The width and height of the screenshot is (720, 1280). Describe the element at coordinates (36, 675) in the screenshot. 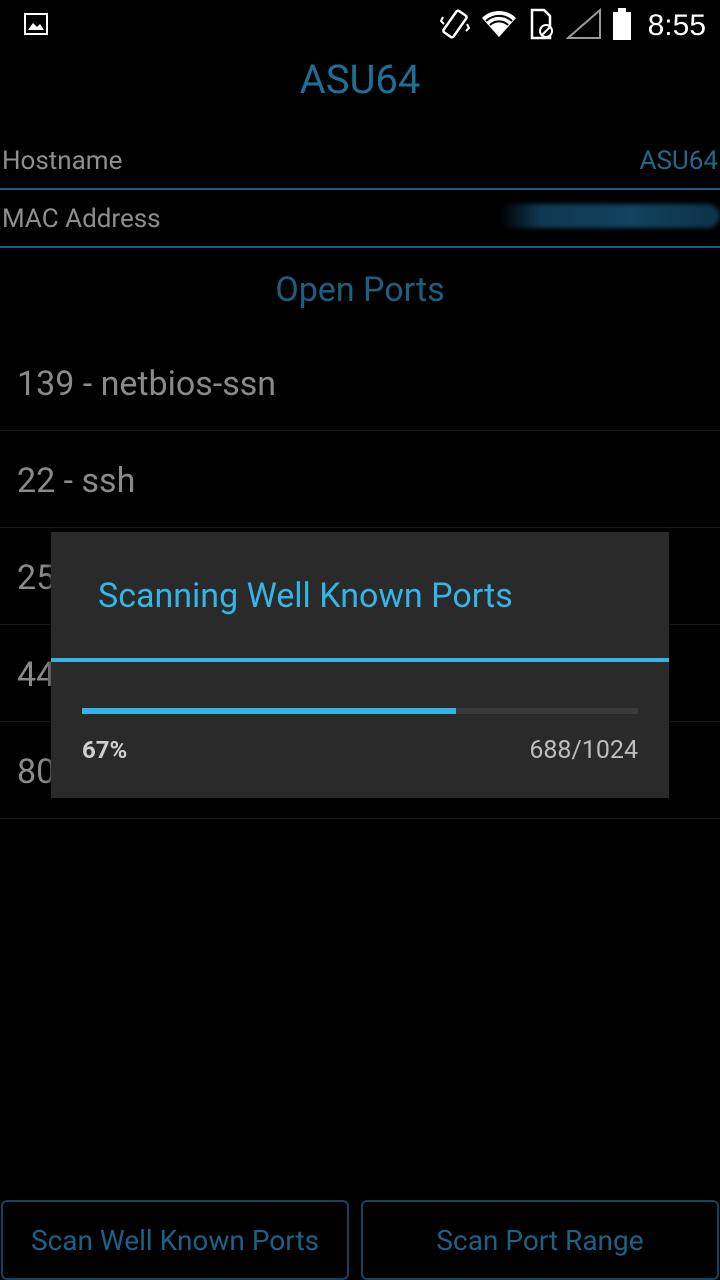

I see `port-label: 44` at that location.